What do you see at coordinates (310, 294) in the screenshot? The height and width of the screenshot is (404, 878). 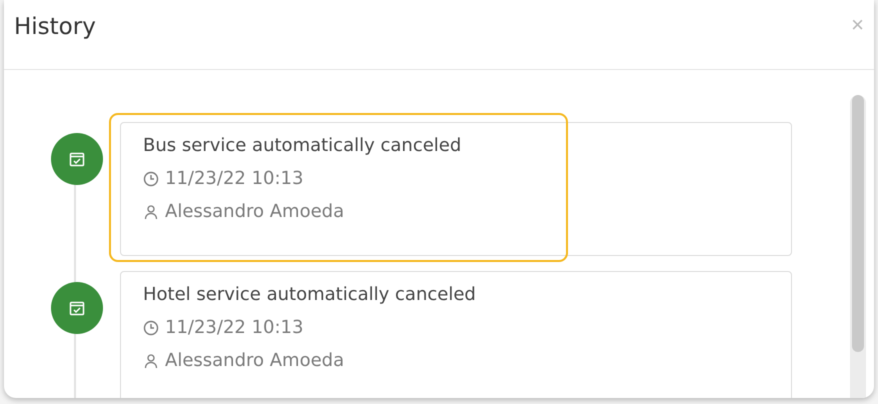 I see `event-title: Hotel service automatically canceled` at bounding box center [310, 294].